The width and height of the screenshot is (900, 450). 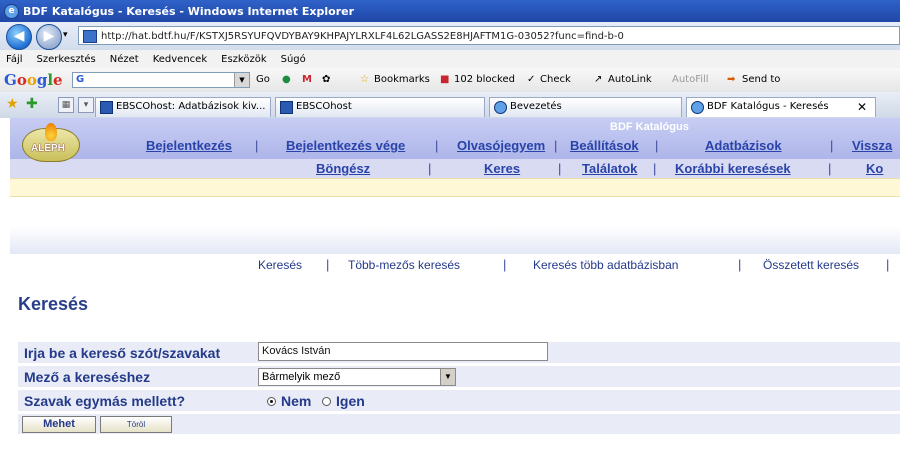 What do you see at coordinates (609, 168) in the screenshot?
I see `link-results: Találatok` at bounding box center [609, 168].